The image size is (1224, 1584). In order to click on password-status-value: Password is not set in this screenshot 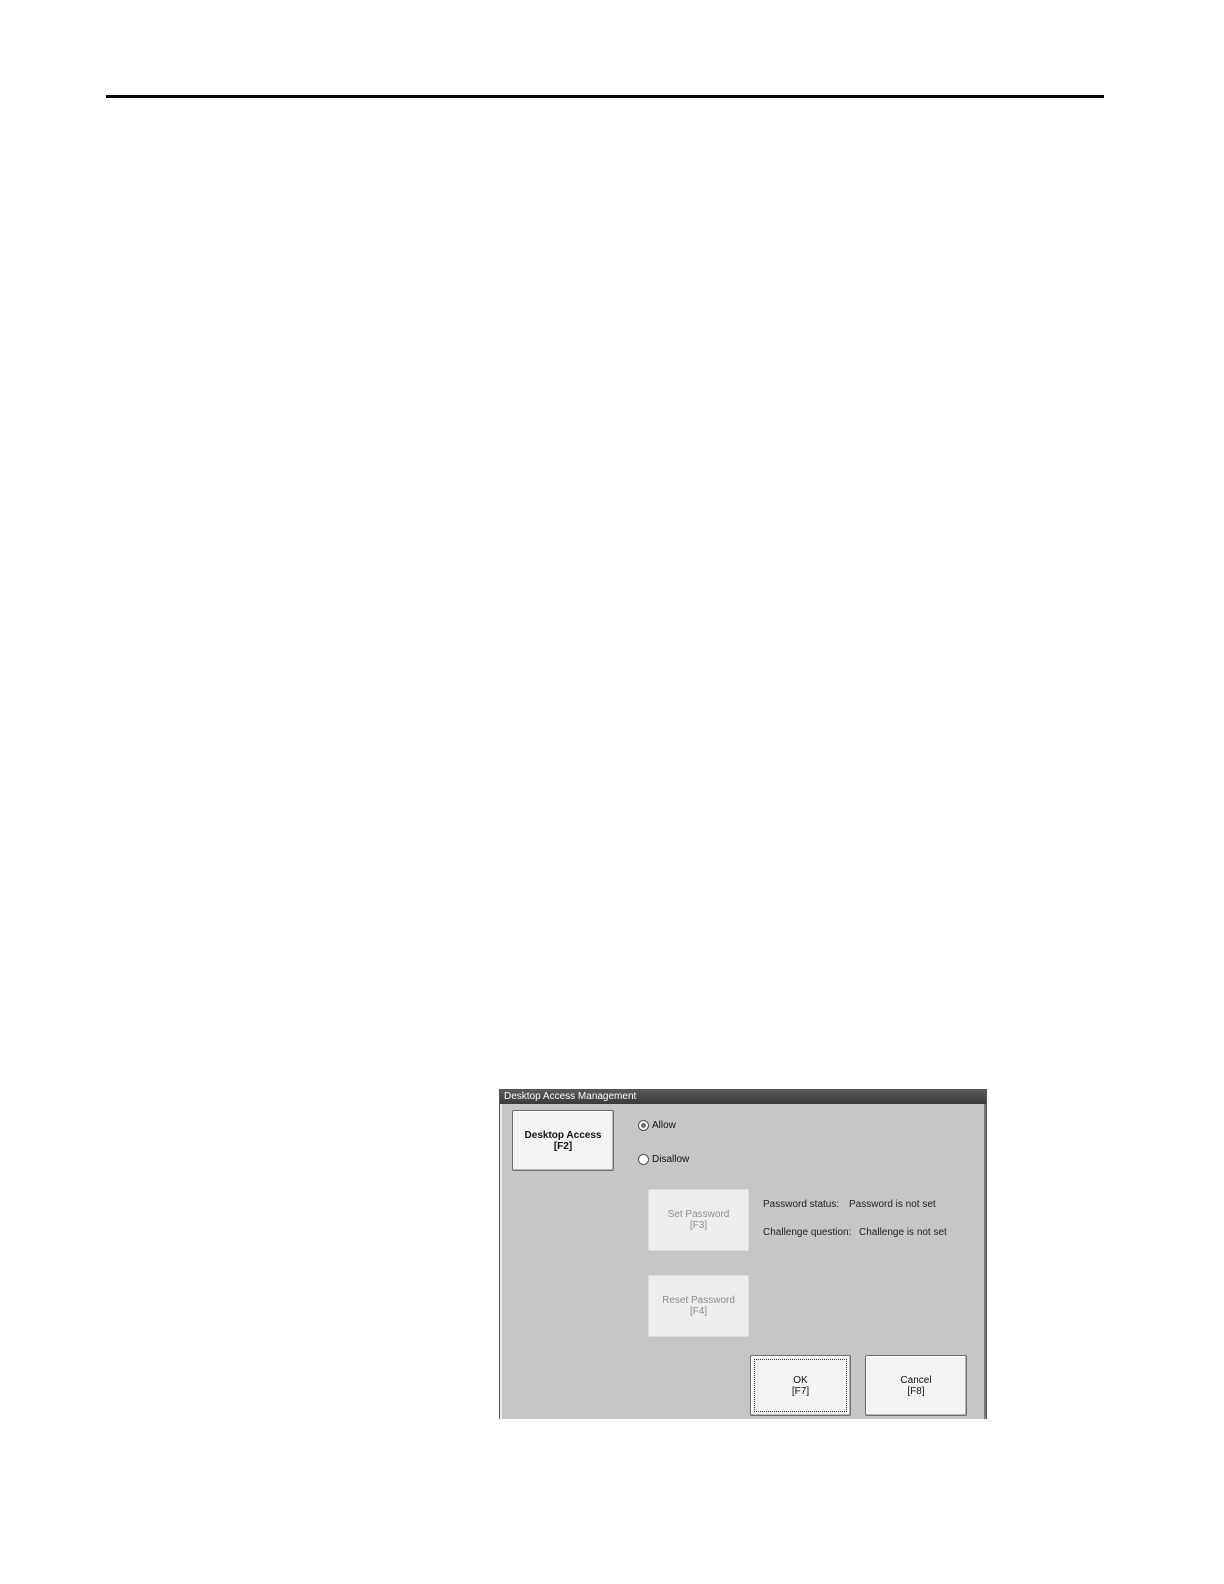, I will do `click(892, 1204)`.